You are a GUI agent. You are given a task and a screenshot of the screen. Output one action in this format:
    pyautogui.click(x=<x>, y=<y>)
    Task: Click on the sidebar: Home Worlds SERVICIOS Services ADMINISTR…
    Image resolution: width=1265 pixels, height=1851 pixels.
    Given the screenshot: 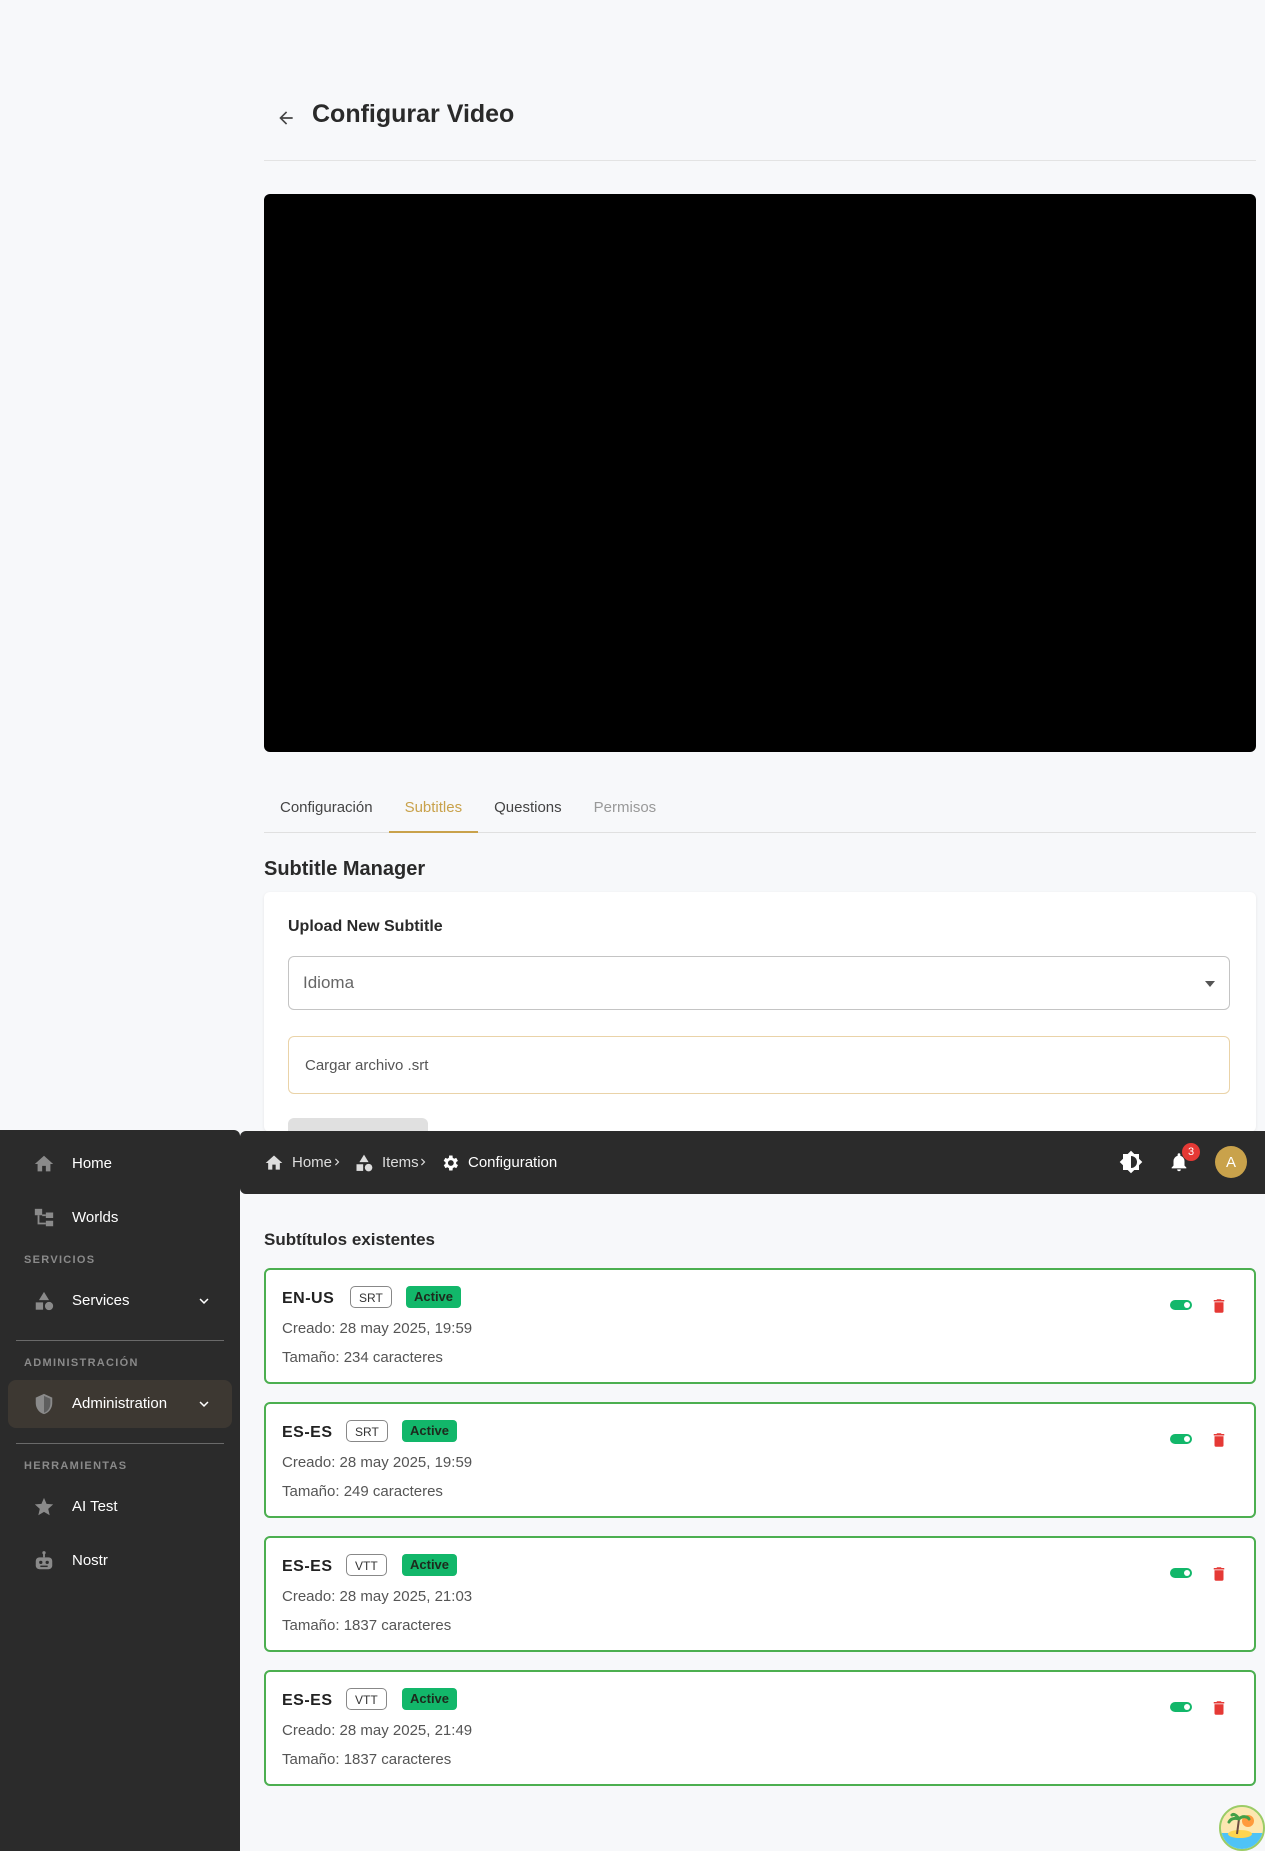 What is the action you would take?
    pyautogui.click(x=120, y=1490)
    